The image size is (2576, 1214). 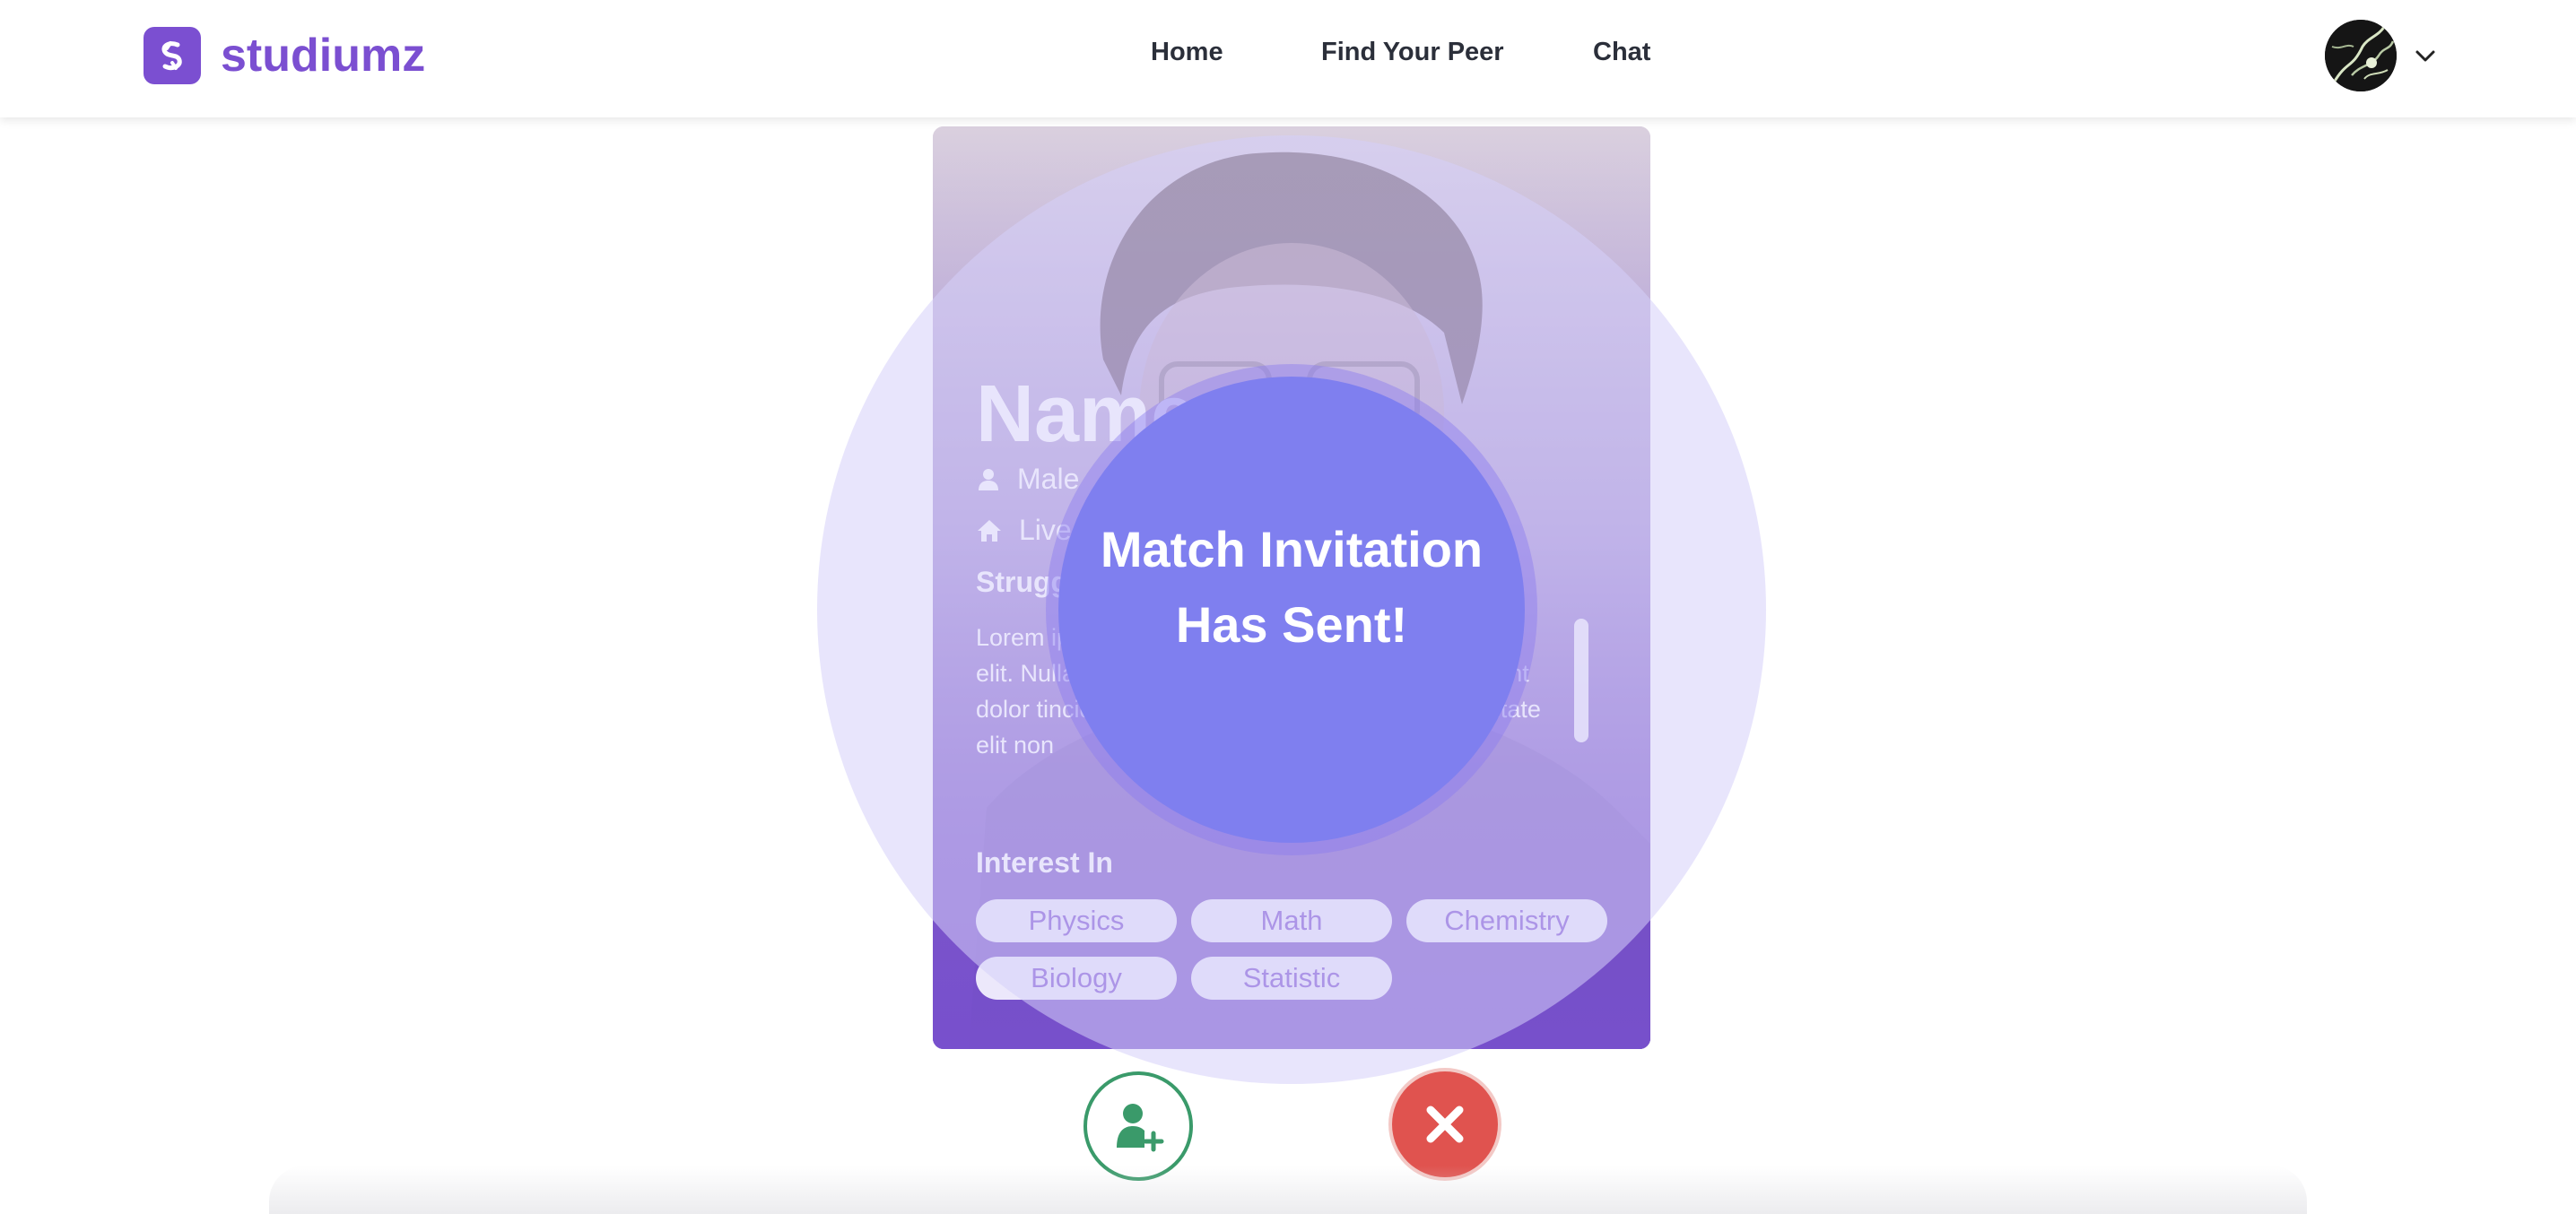 I want to click on user-plus-icon, so click(x=1140, y=1128).